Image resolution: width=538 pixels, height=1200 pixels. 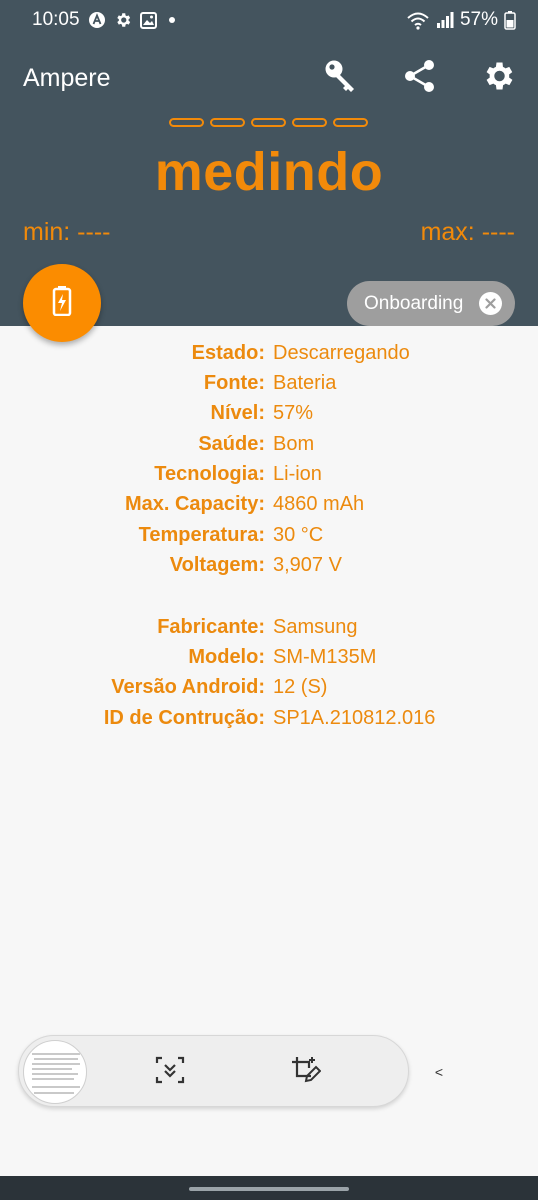 I want to click on share-button, so click(x=420, y=78).